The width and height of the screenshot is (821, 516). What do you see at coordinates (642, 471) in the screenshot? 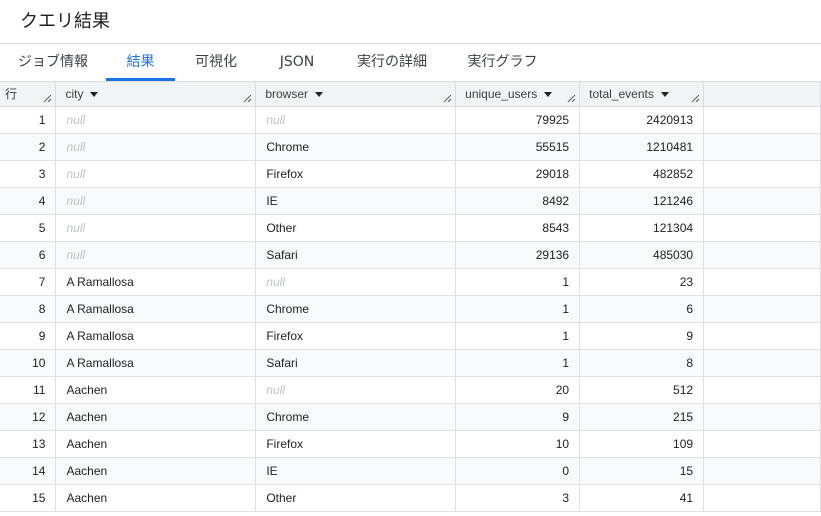
I see `total-events-cell: 15` at bounding box center [642, 471].